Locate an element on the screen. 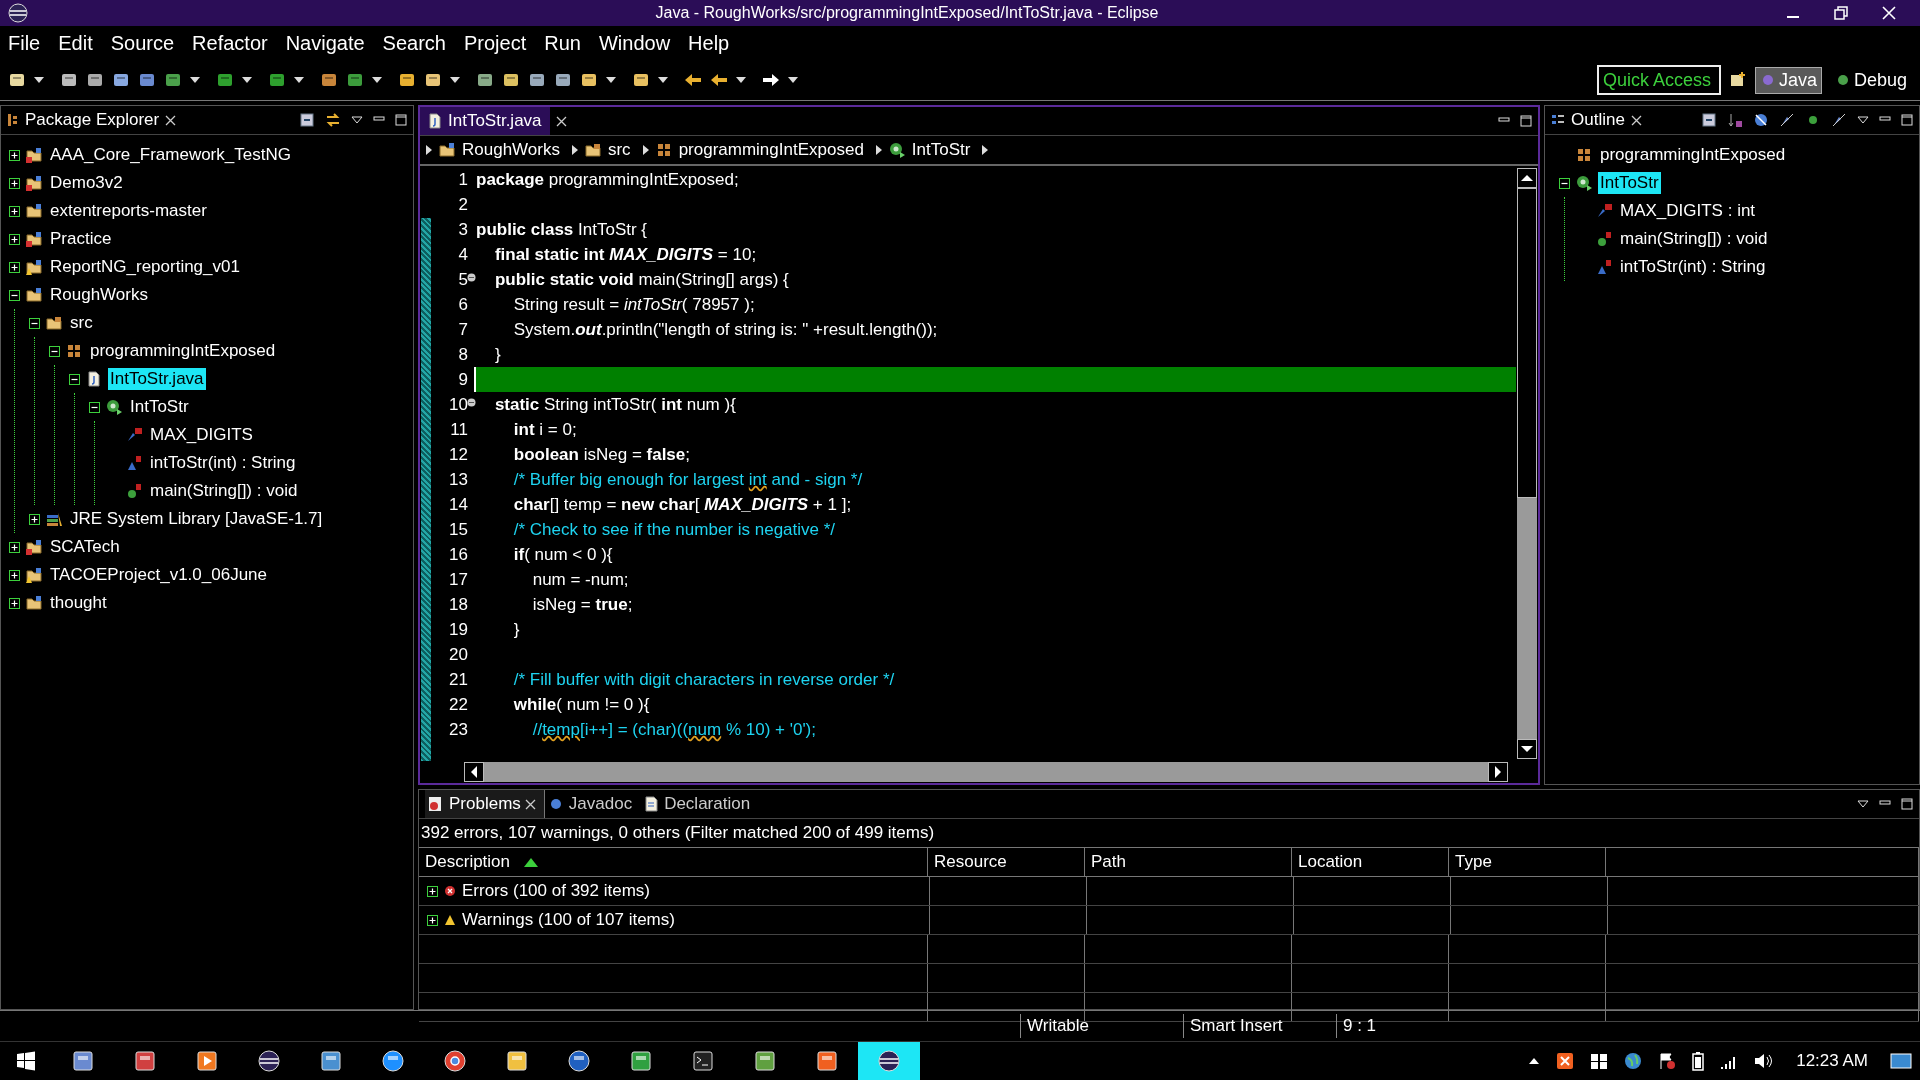 The height and width of the screenshot is (1080, 1920). clock: 12:23 AM is located at coordinates (1832, 1061).